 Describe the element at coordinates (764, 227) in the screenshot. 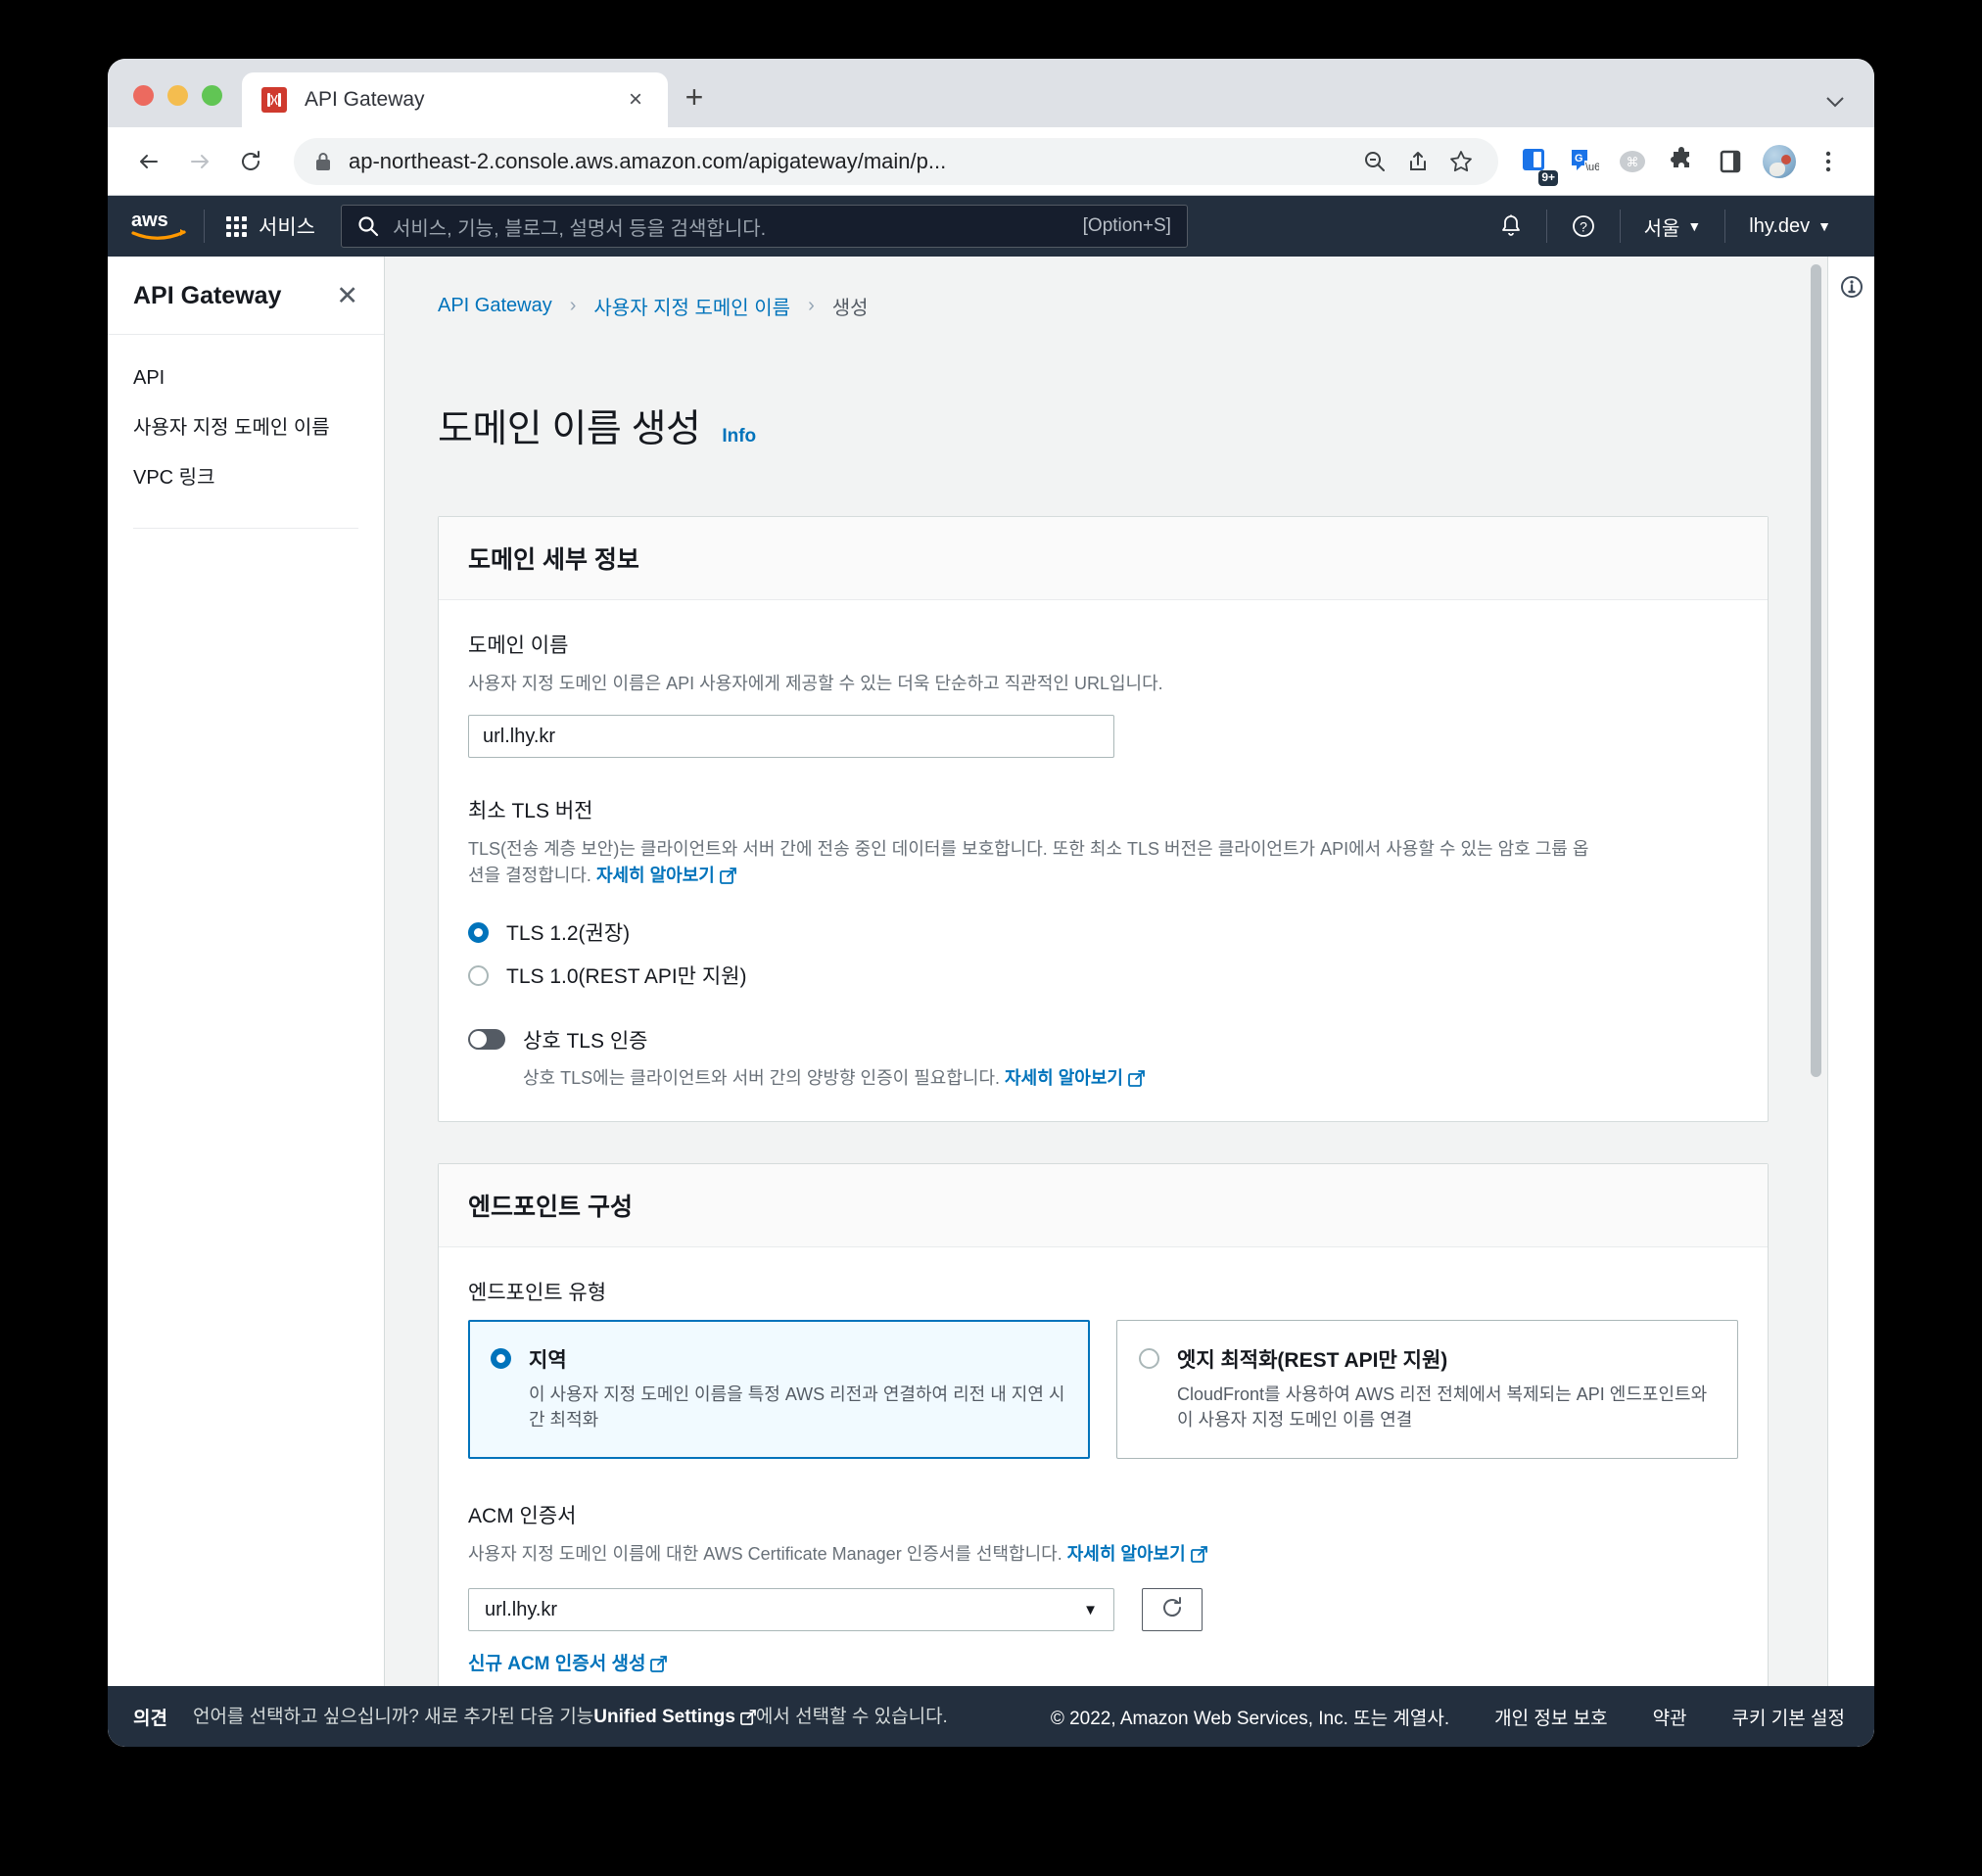

I see `search-input: 서비스, 기능, 블로그, 설명서 등을 검색합니다. [Option+S]` at that location.